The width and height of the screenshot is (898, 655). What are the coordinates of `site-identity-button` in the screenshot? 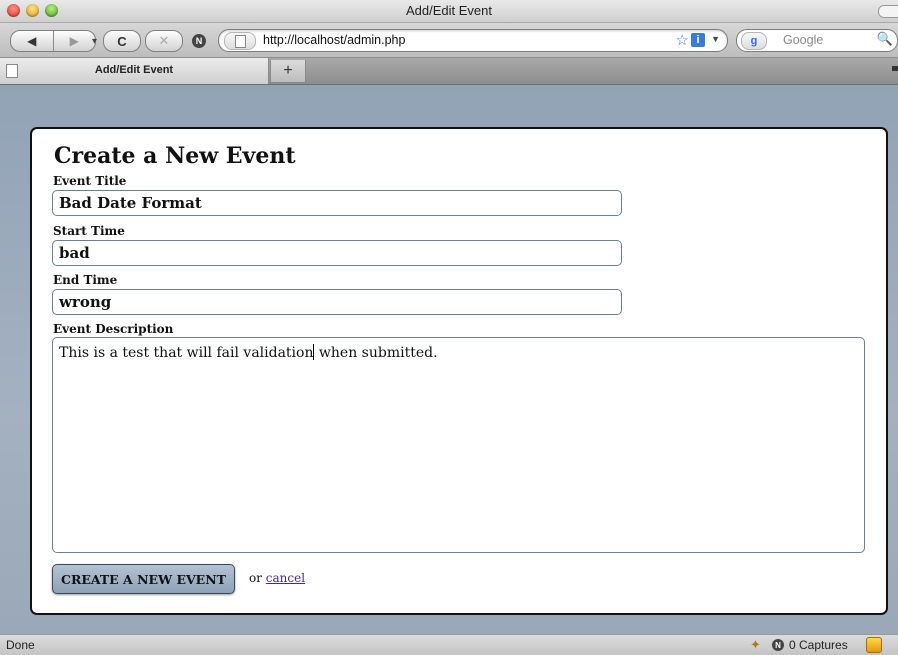 It's located at (240, 41).